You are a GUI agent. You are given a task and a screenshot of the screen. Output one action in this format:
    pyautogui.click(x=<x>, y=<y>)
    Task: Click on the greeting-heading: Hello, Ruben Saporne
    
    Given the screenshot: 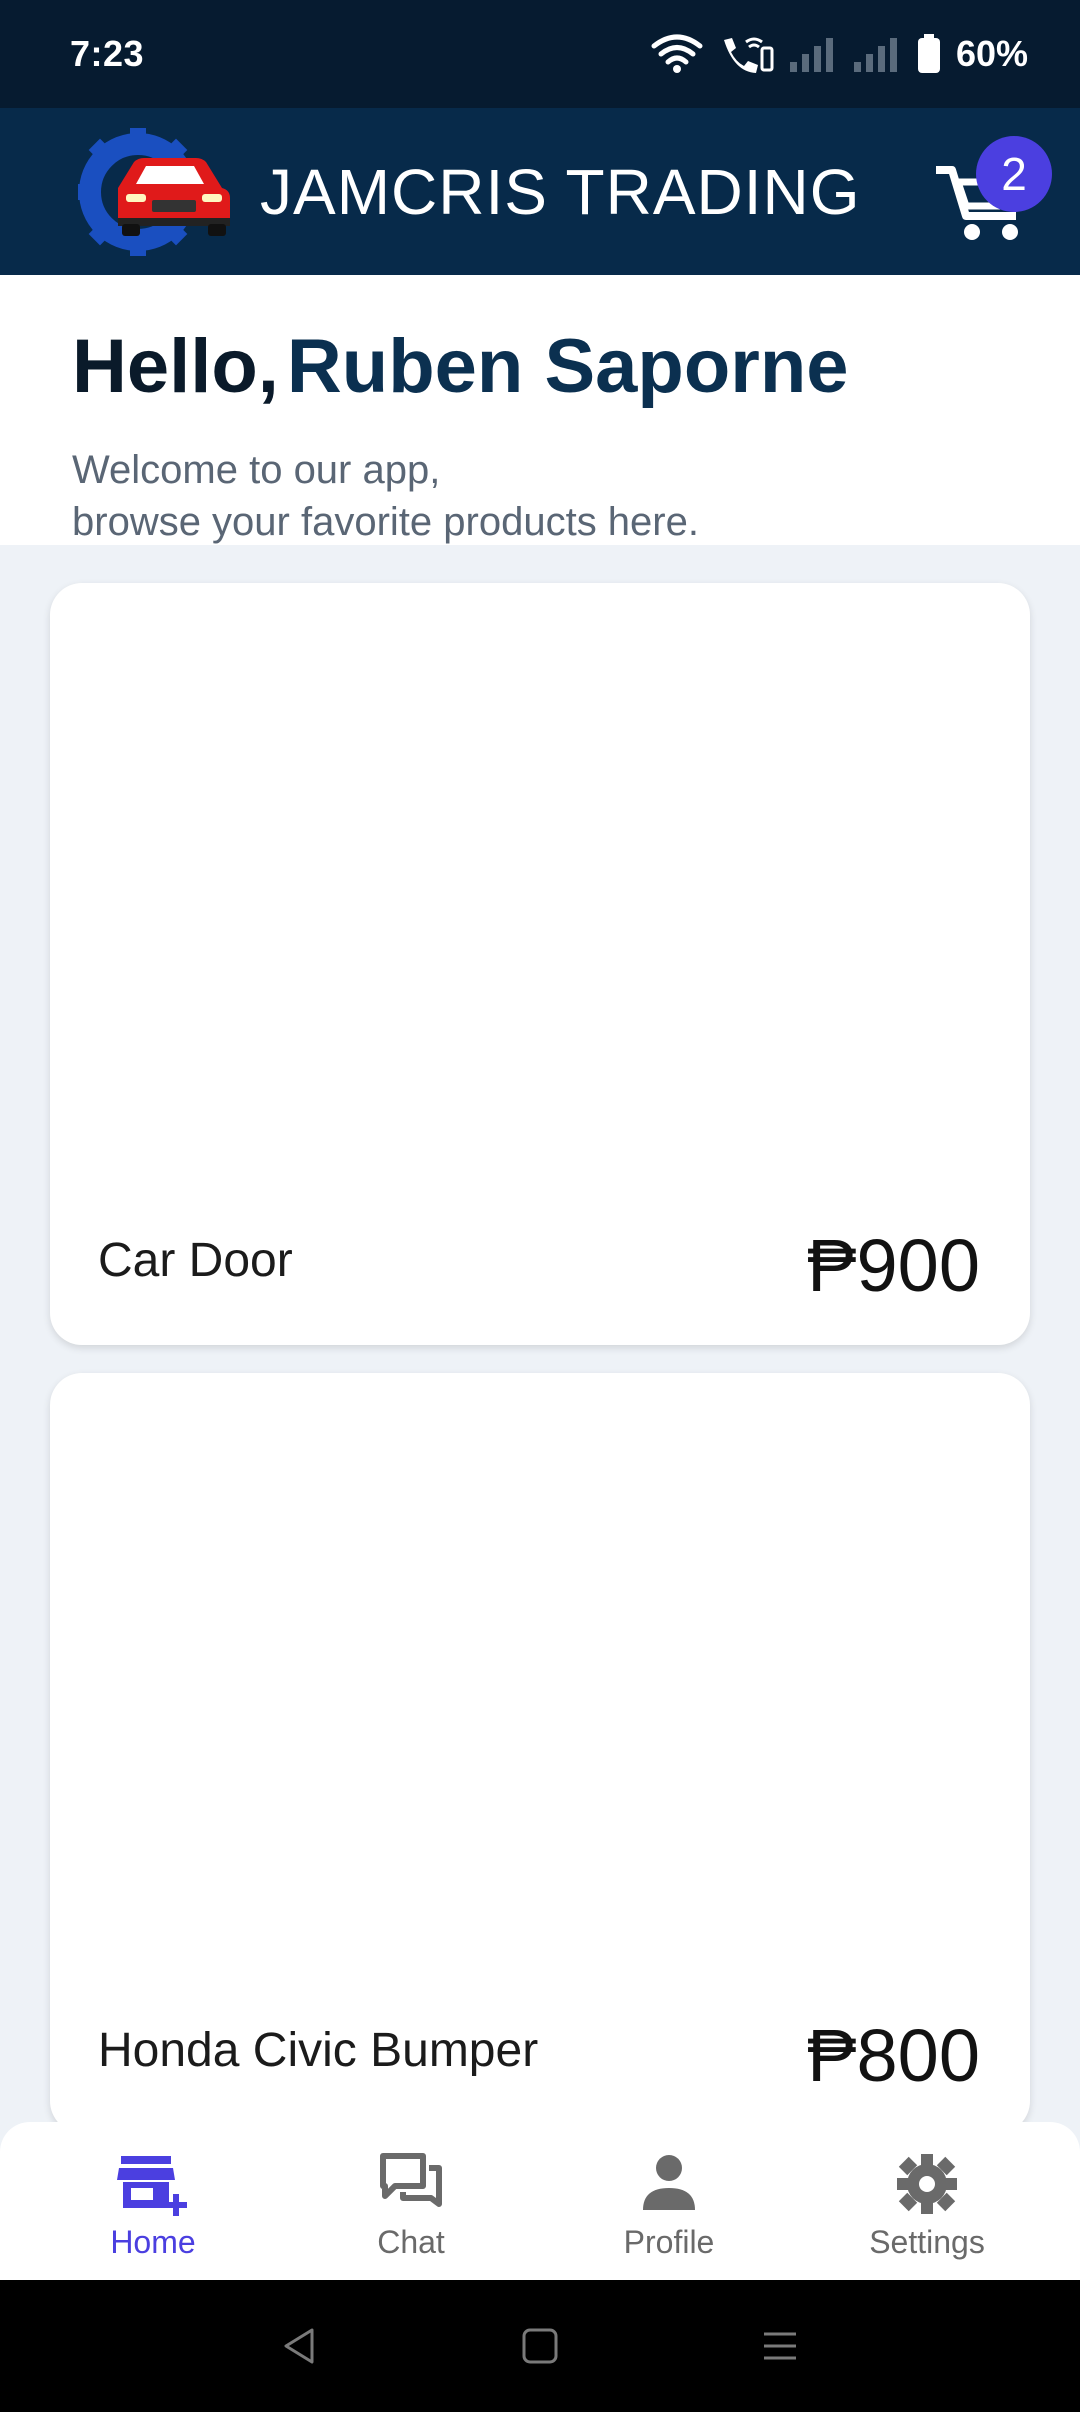 What is the action you would take?
    pyautogui.click(x=576, y=366)
    